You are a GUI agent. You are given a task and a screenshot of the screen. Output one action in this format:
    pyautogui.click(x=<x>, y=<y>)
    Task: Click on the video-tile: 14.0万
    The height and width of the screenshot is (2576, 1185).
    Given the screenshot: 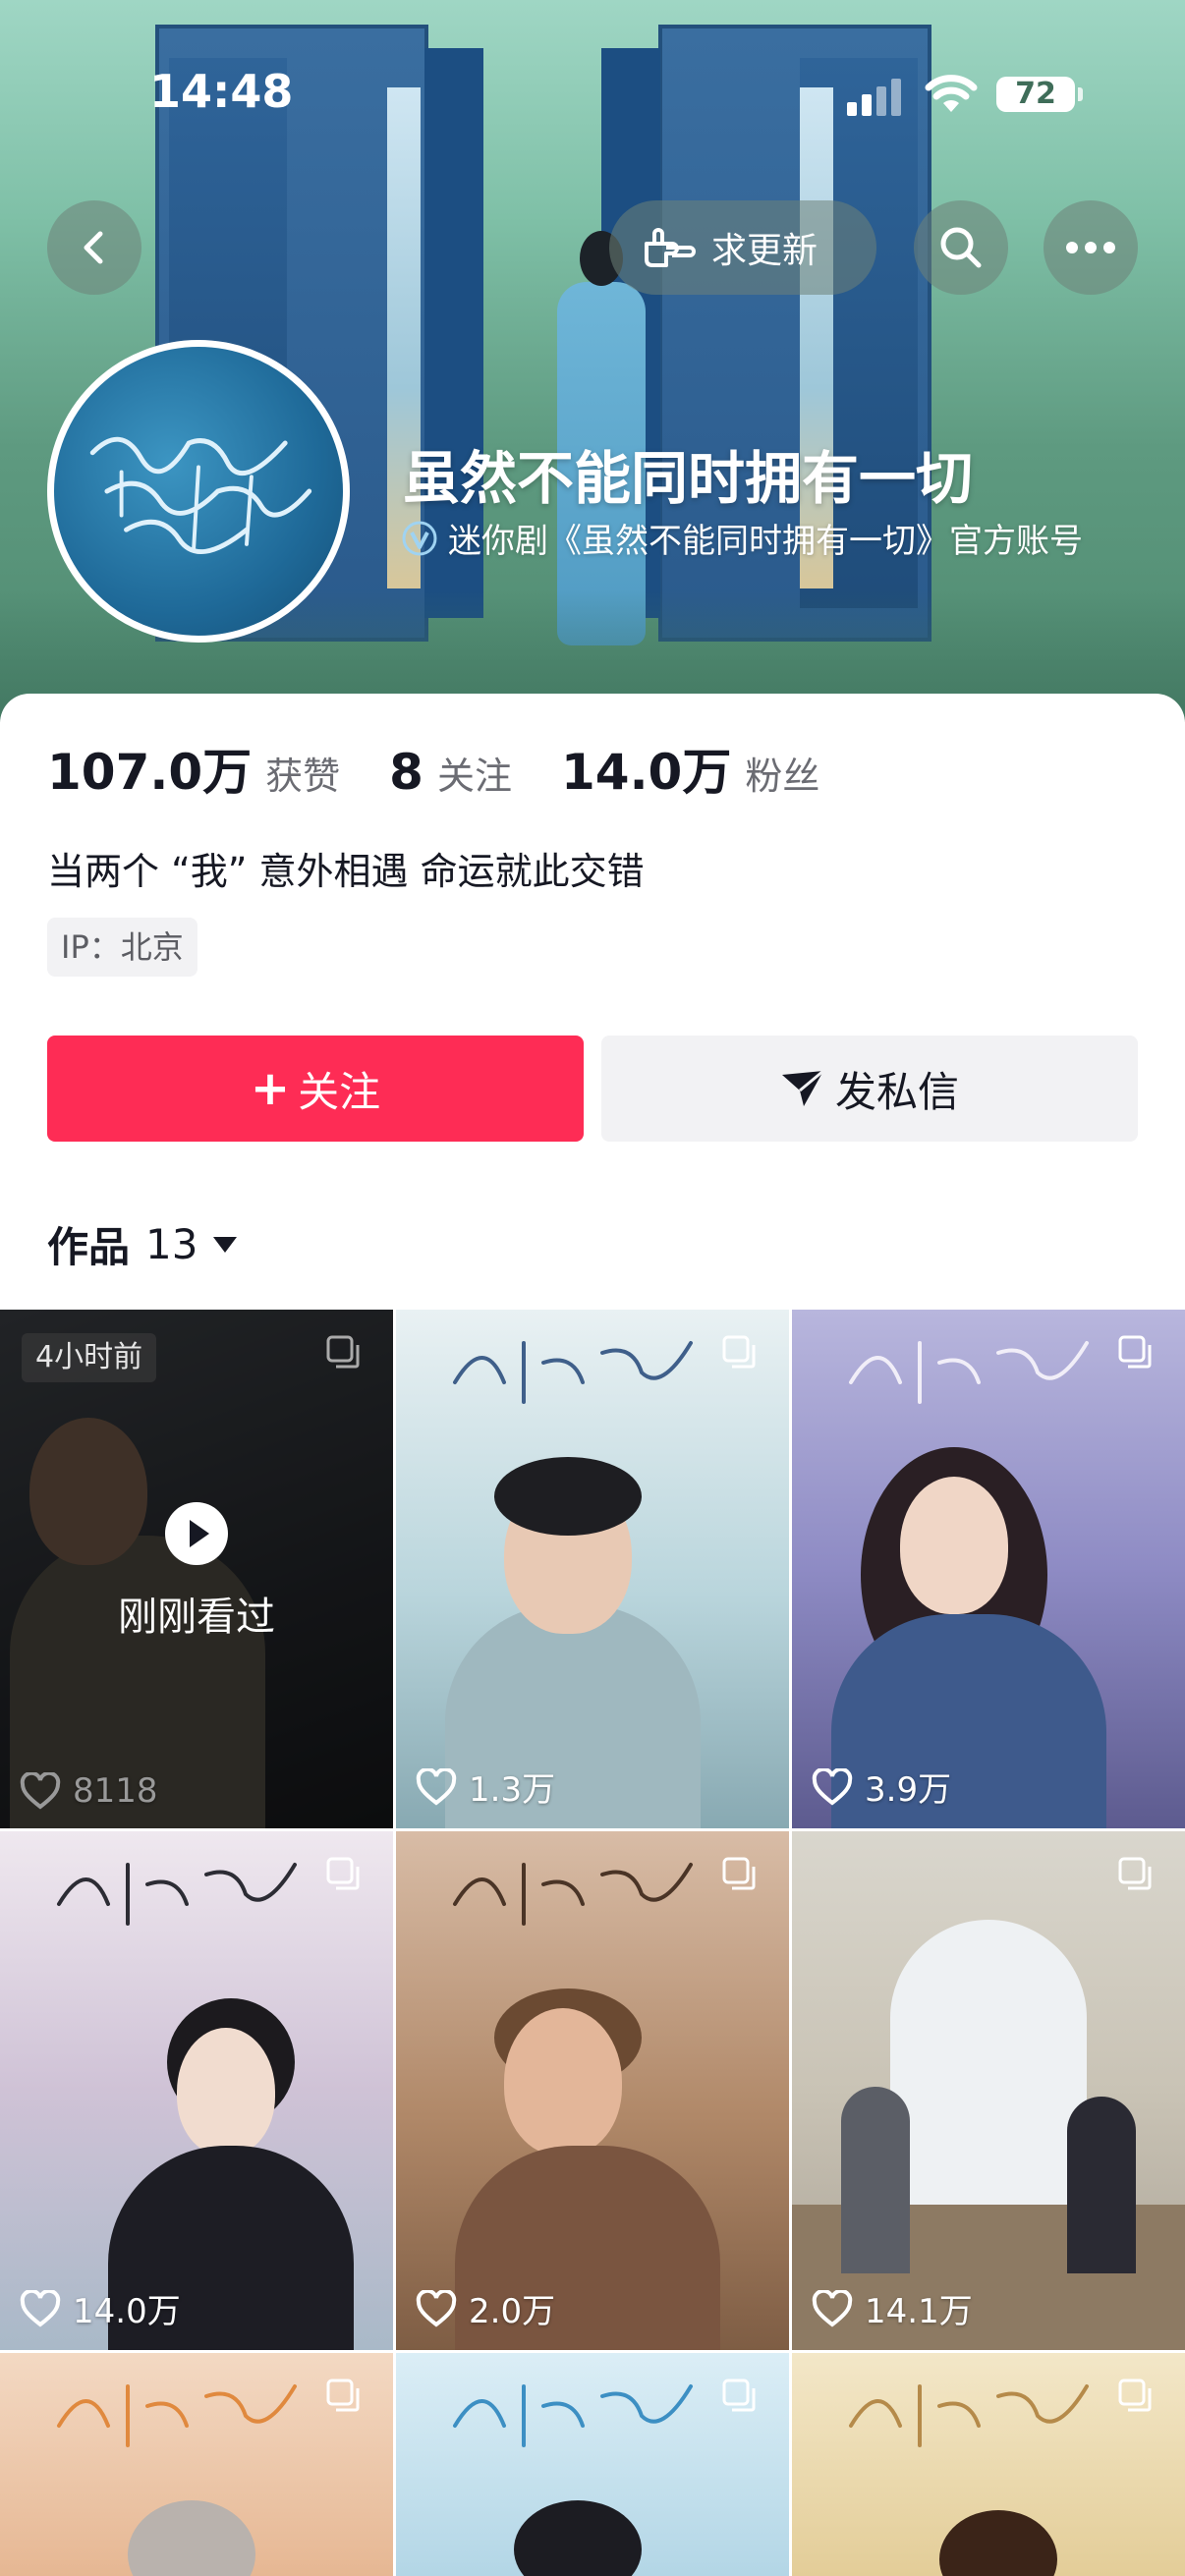 What is the action you would take?
    pyautogui.click(x=197, y=2090)
    